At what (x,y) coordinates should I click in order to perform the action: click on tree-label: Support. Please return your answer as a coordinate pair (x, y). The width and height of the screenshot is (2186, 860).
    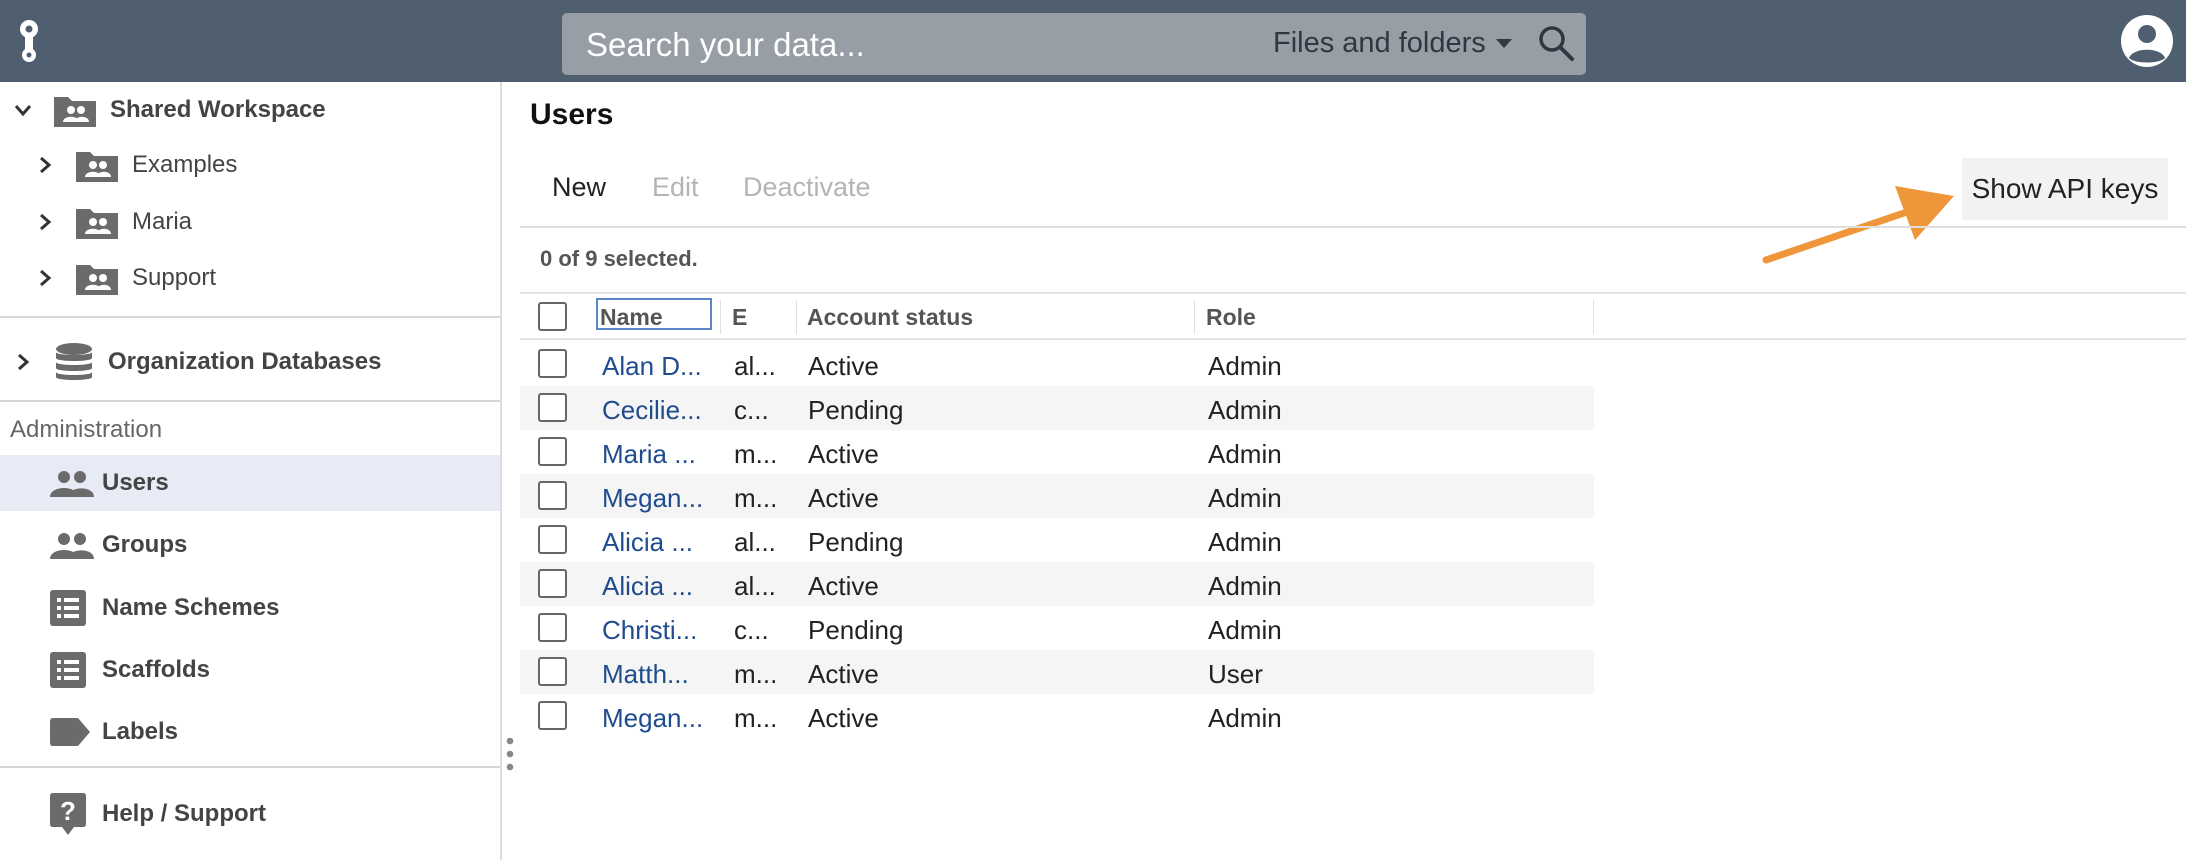
    Looking at the image, I should click on (174, 277).